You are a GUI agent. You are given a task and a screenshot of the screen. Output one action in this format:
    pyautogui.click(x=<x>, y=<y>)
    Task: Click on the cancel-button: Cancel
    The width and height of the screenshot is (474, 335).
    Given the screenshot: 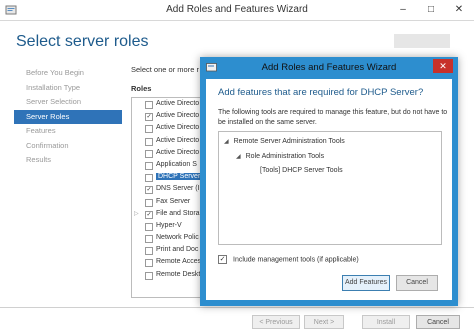 What is the action you would take?
    pyautogui.click(x=438, y=322)
    